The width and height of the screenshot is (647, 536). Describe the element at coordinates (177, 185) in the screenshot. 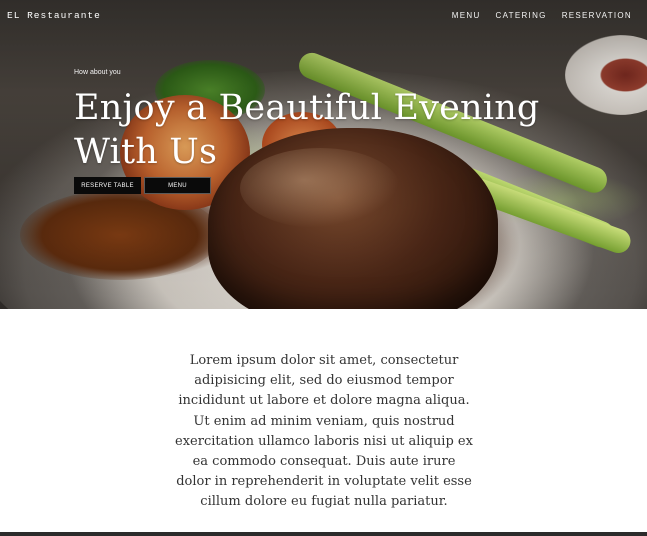

I see `menu-button: MENU` at that location.